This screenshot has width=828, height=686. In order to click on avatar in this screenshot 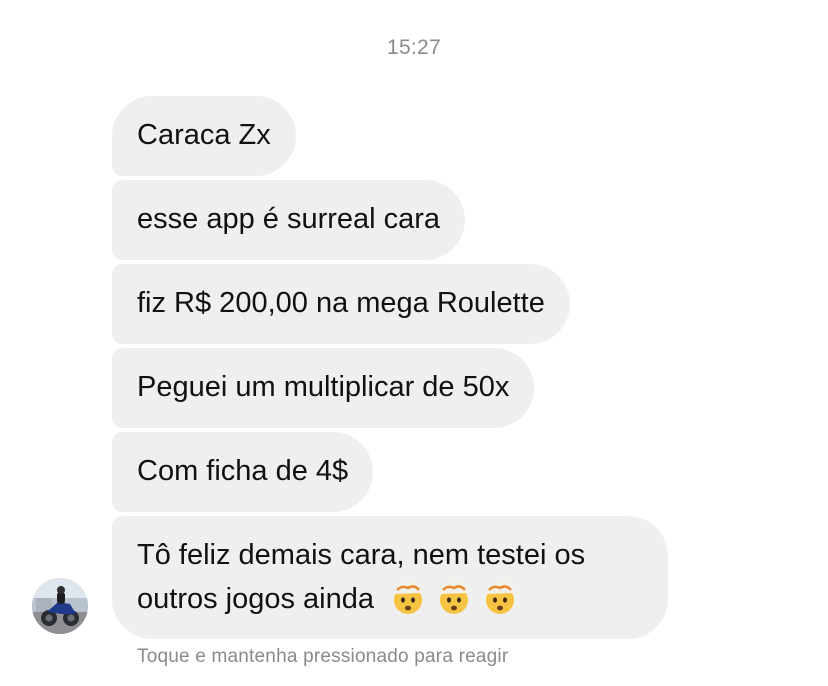, I will do `click(60, 606)`.